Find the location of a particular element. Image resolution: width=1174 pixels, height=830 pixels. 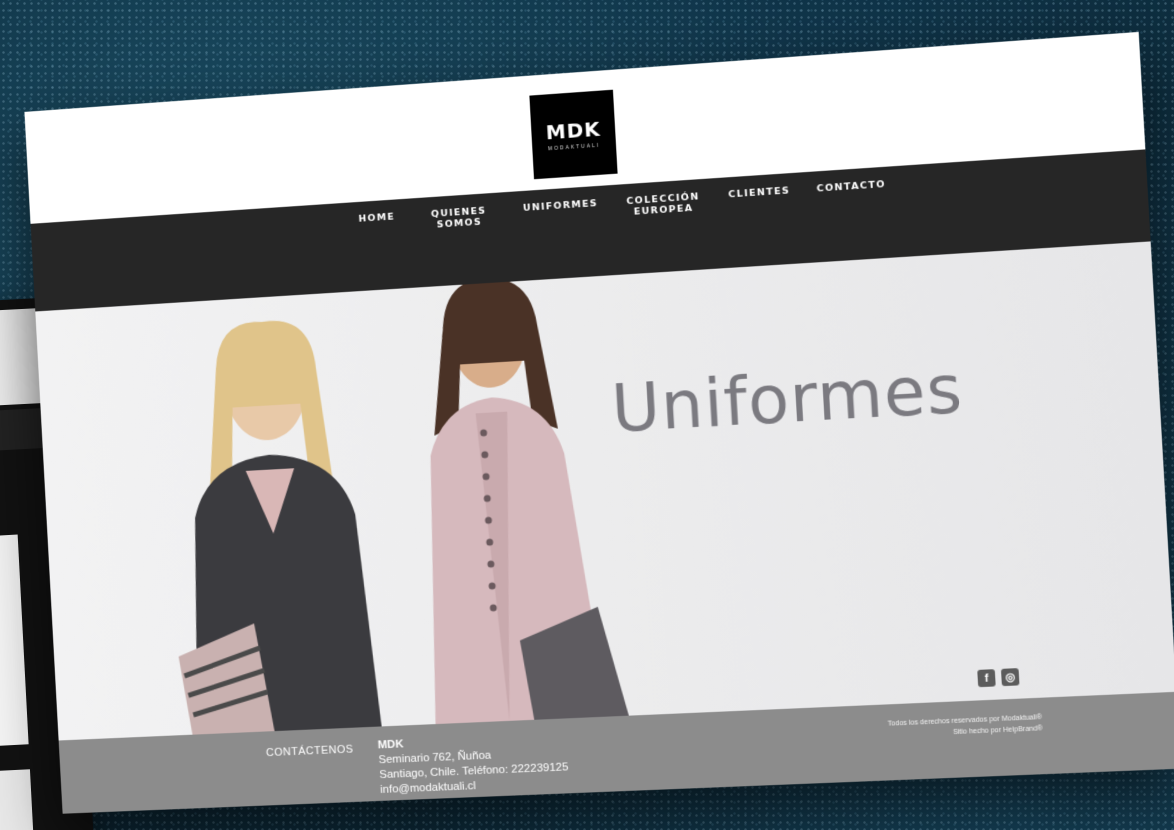

nav-item-coleccion-europea: COLECCIÓN EUROPEA is located at coordinates (663, 204).